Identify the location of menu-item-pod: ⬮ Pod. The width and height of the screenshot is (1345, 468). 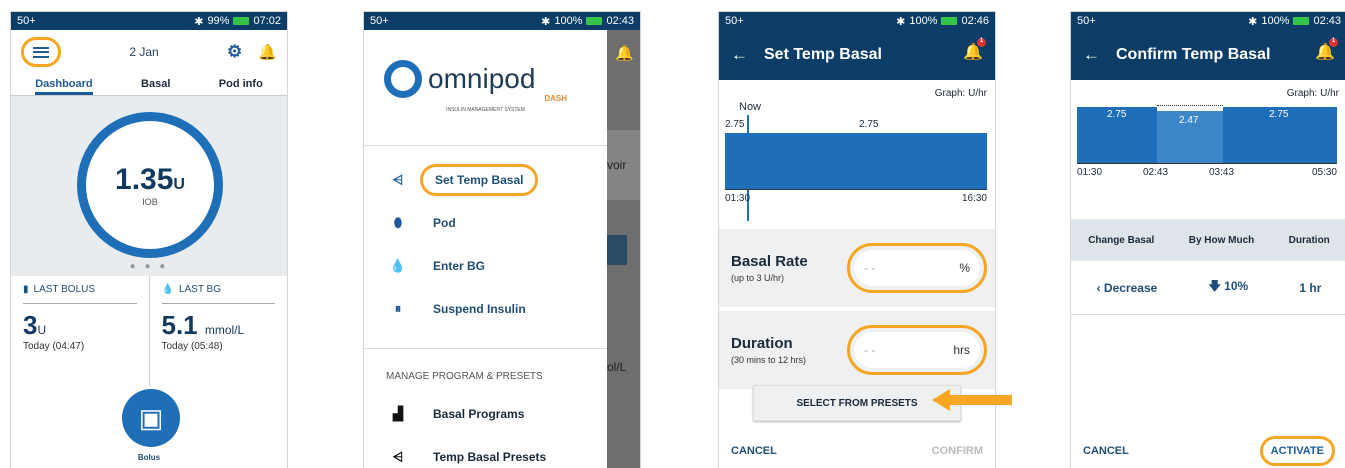
(485, 222).